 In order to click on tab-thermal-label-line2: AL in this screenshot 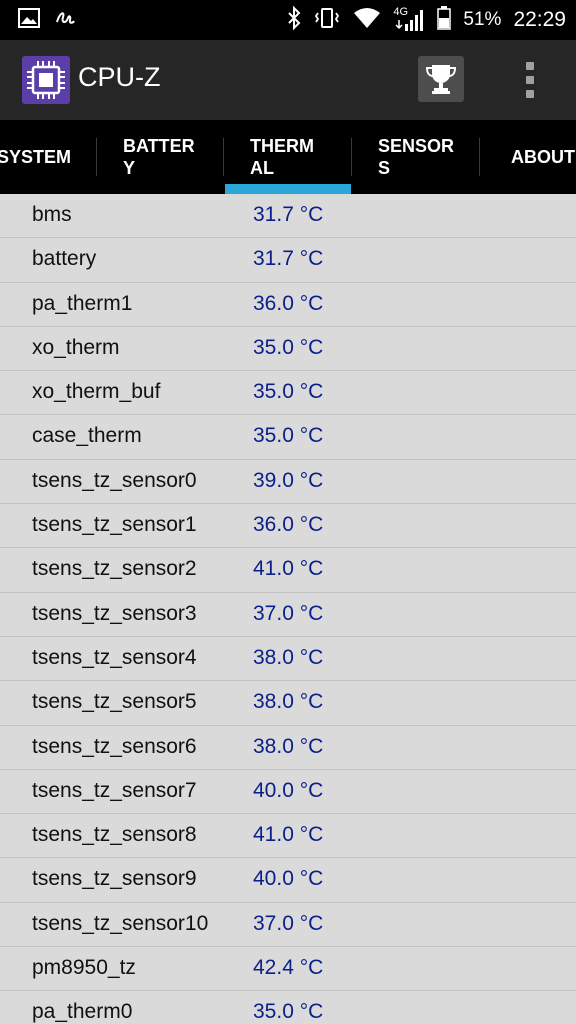, I will do `click(262, 168)`.